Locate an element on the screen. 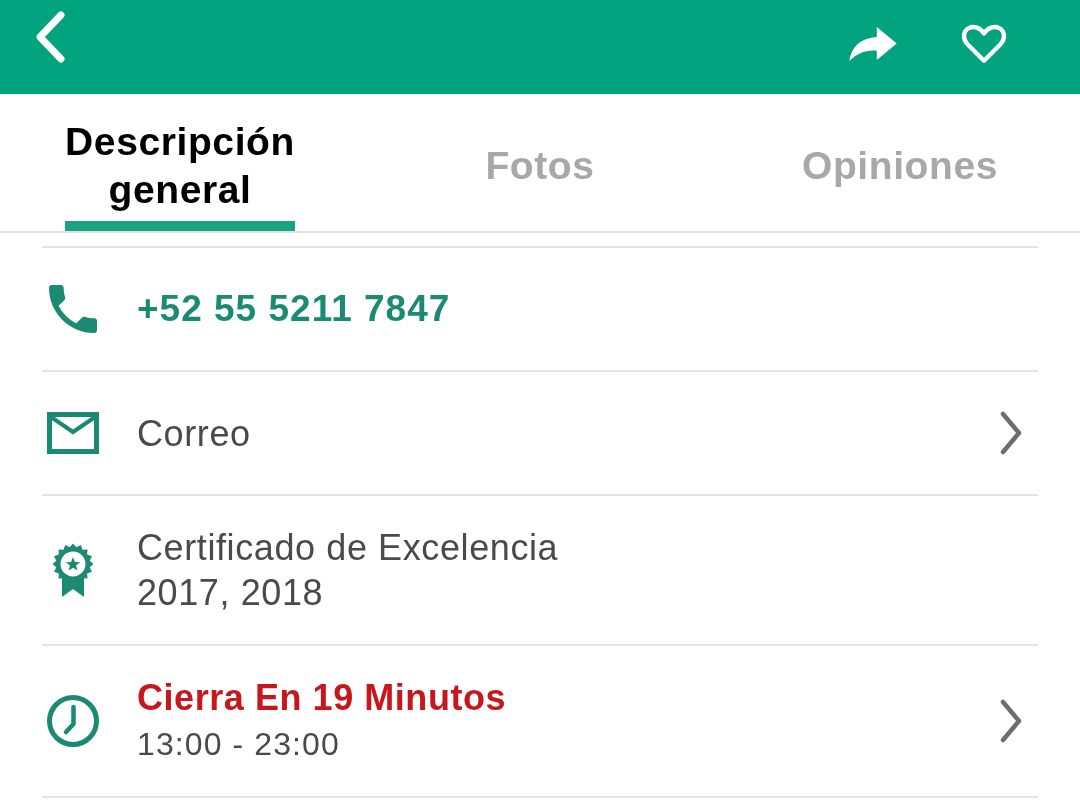  phone-link: +52 55 5211 7847 is located at coordinates (294, 309).